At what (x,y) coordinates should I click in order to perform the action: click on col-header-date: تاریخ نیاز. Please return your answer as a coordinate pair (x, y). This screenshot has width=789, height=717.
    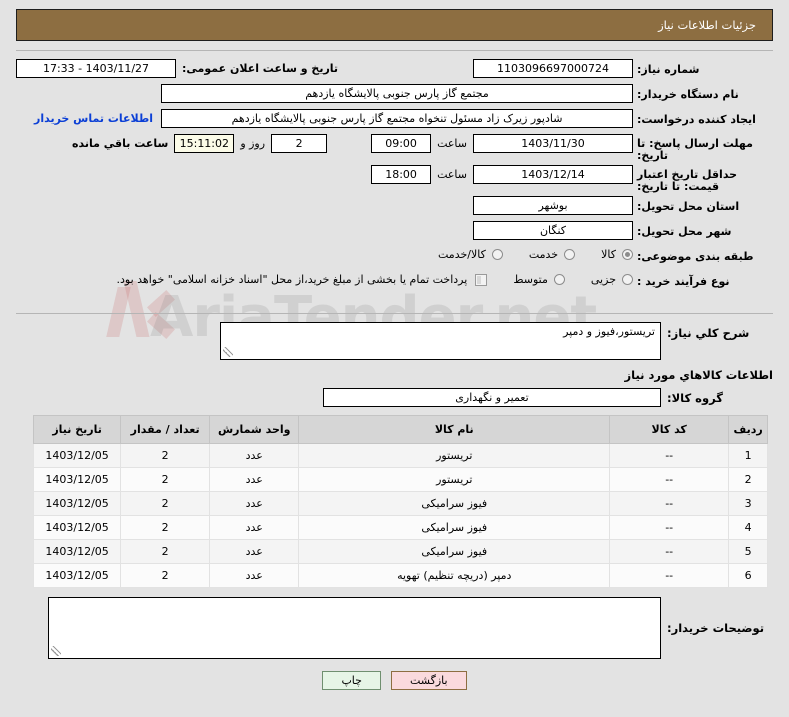
    Looking at the image, I should click on (77, 429).